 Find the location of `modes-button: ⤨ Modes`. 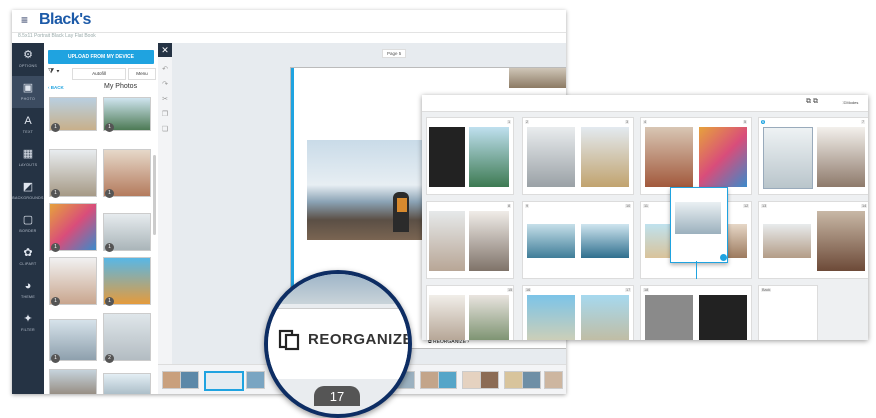

modes-button: ⤨ Modes is located at coordinates (850, 102).